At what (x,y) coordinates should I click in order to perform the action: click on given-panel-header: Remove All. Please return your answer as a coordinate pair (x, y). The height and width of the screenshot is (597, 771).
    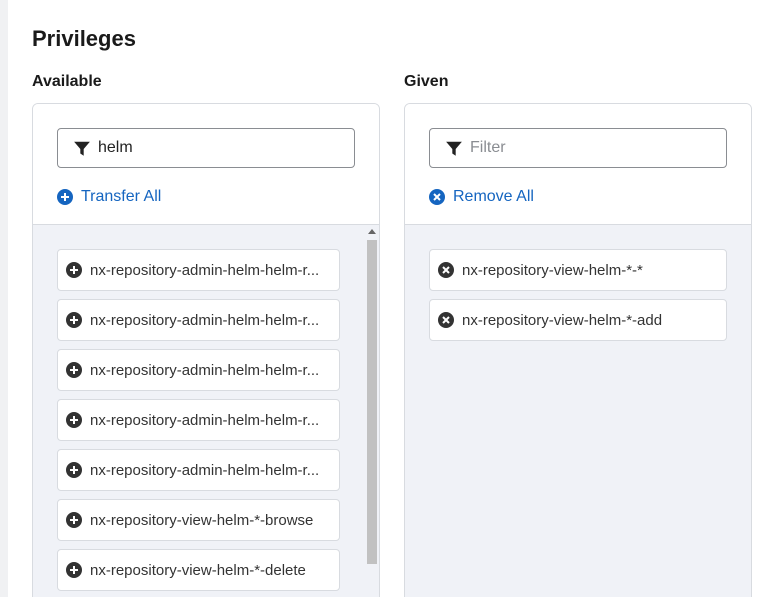
    Looking at the image, I should click on (578, 164).